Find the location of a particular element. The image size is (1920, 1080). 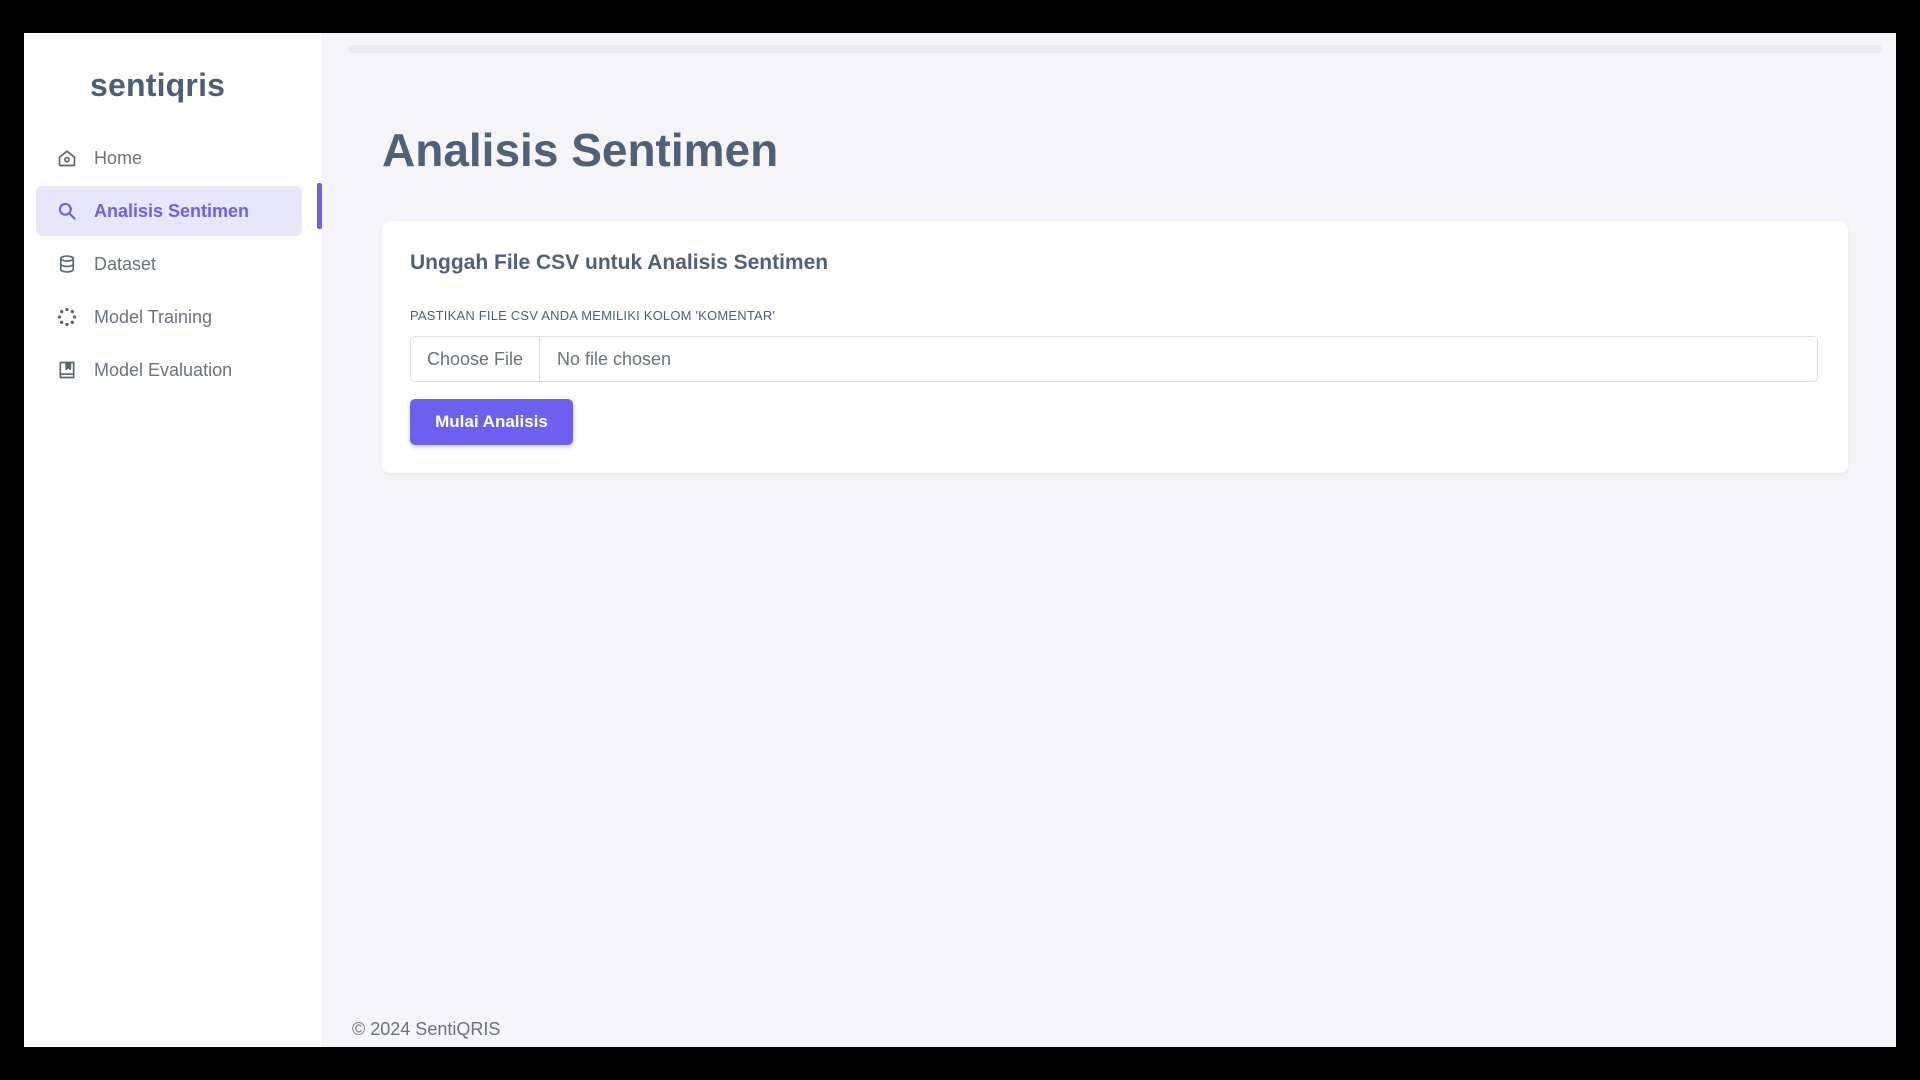

sidebar-item-model-evaluation: Model Evaluation is located at coordinates (169, 370).